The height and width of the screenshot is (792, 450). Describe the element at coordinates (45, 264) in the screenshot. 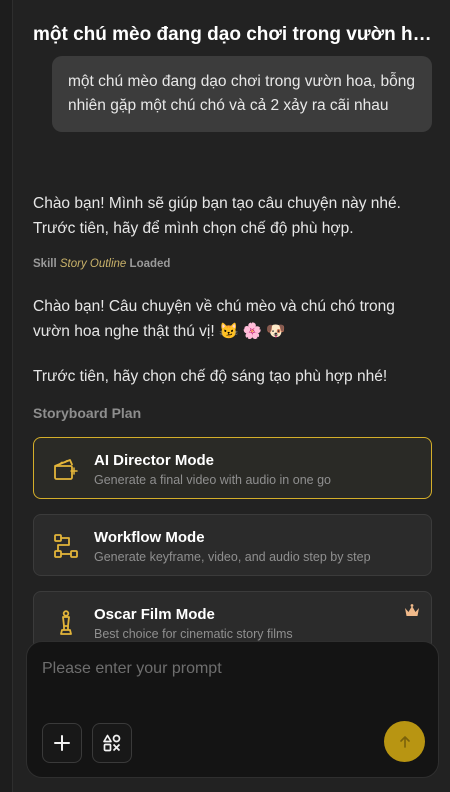

I see `skill-prefix: Skill` at that location.